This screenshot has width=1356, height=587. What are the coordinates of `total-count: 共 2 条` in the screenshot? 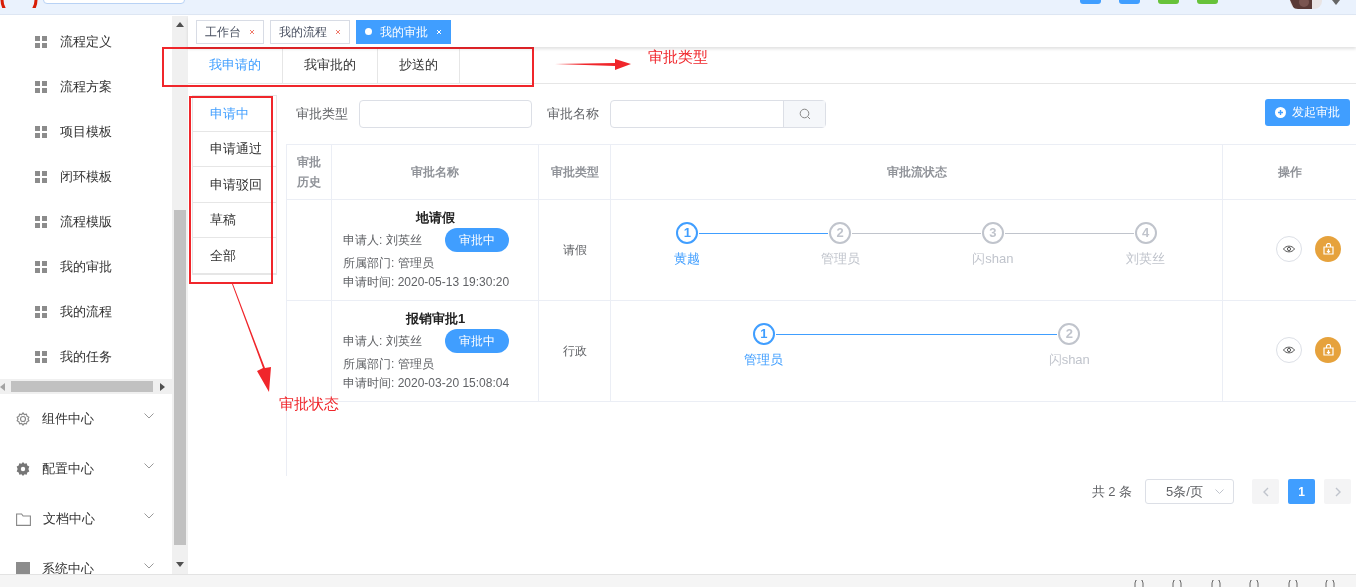 It's located at (1111, 491).